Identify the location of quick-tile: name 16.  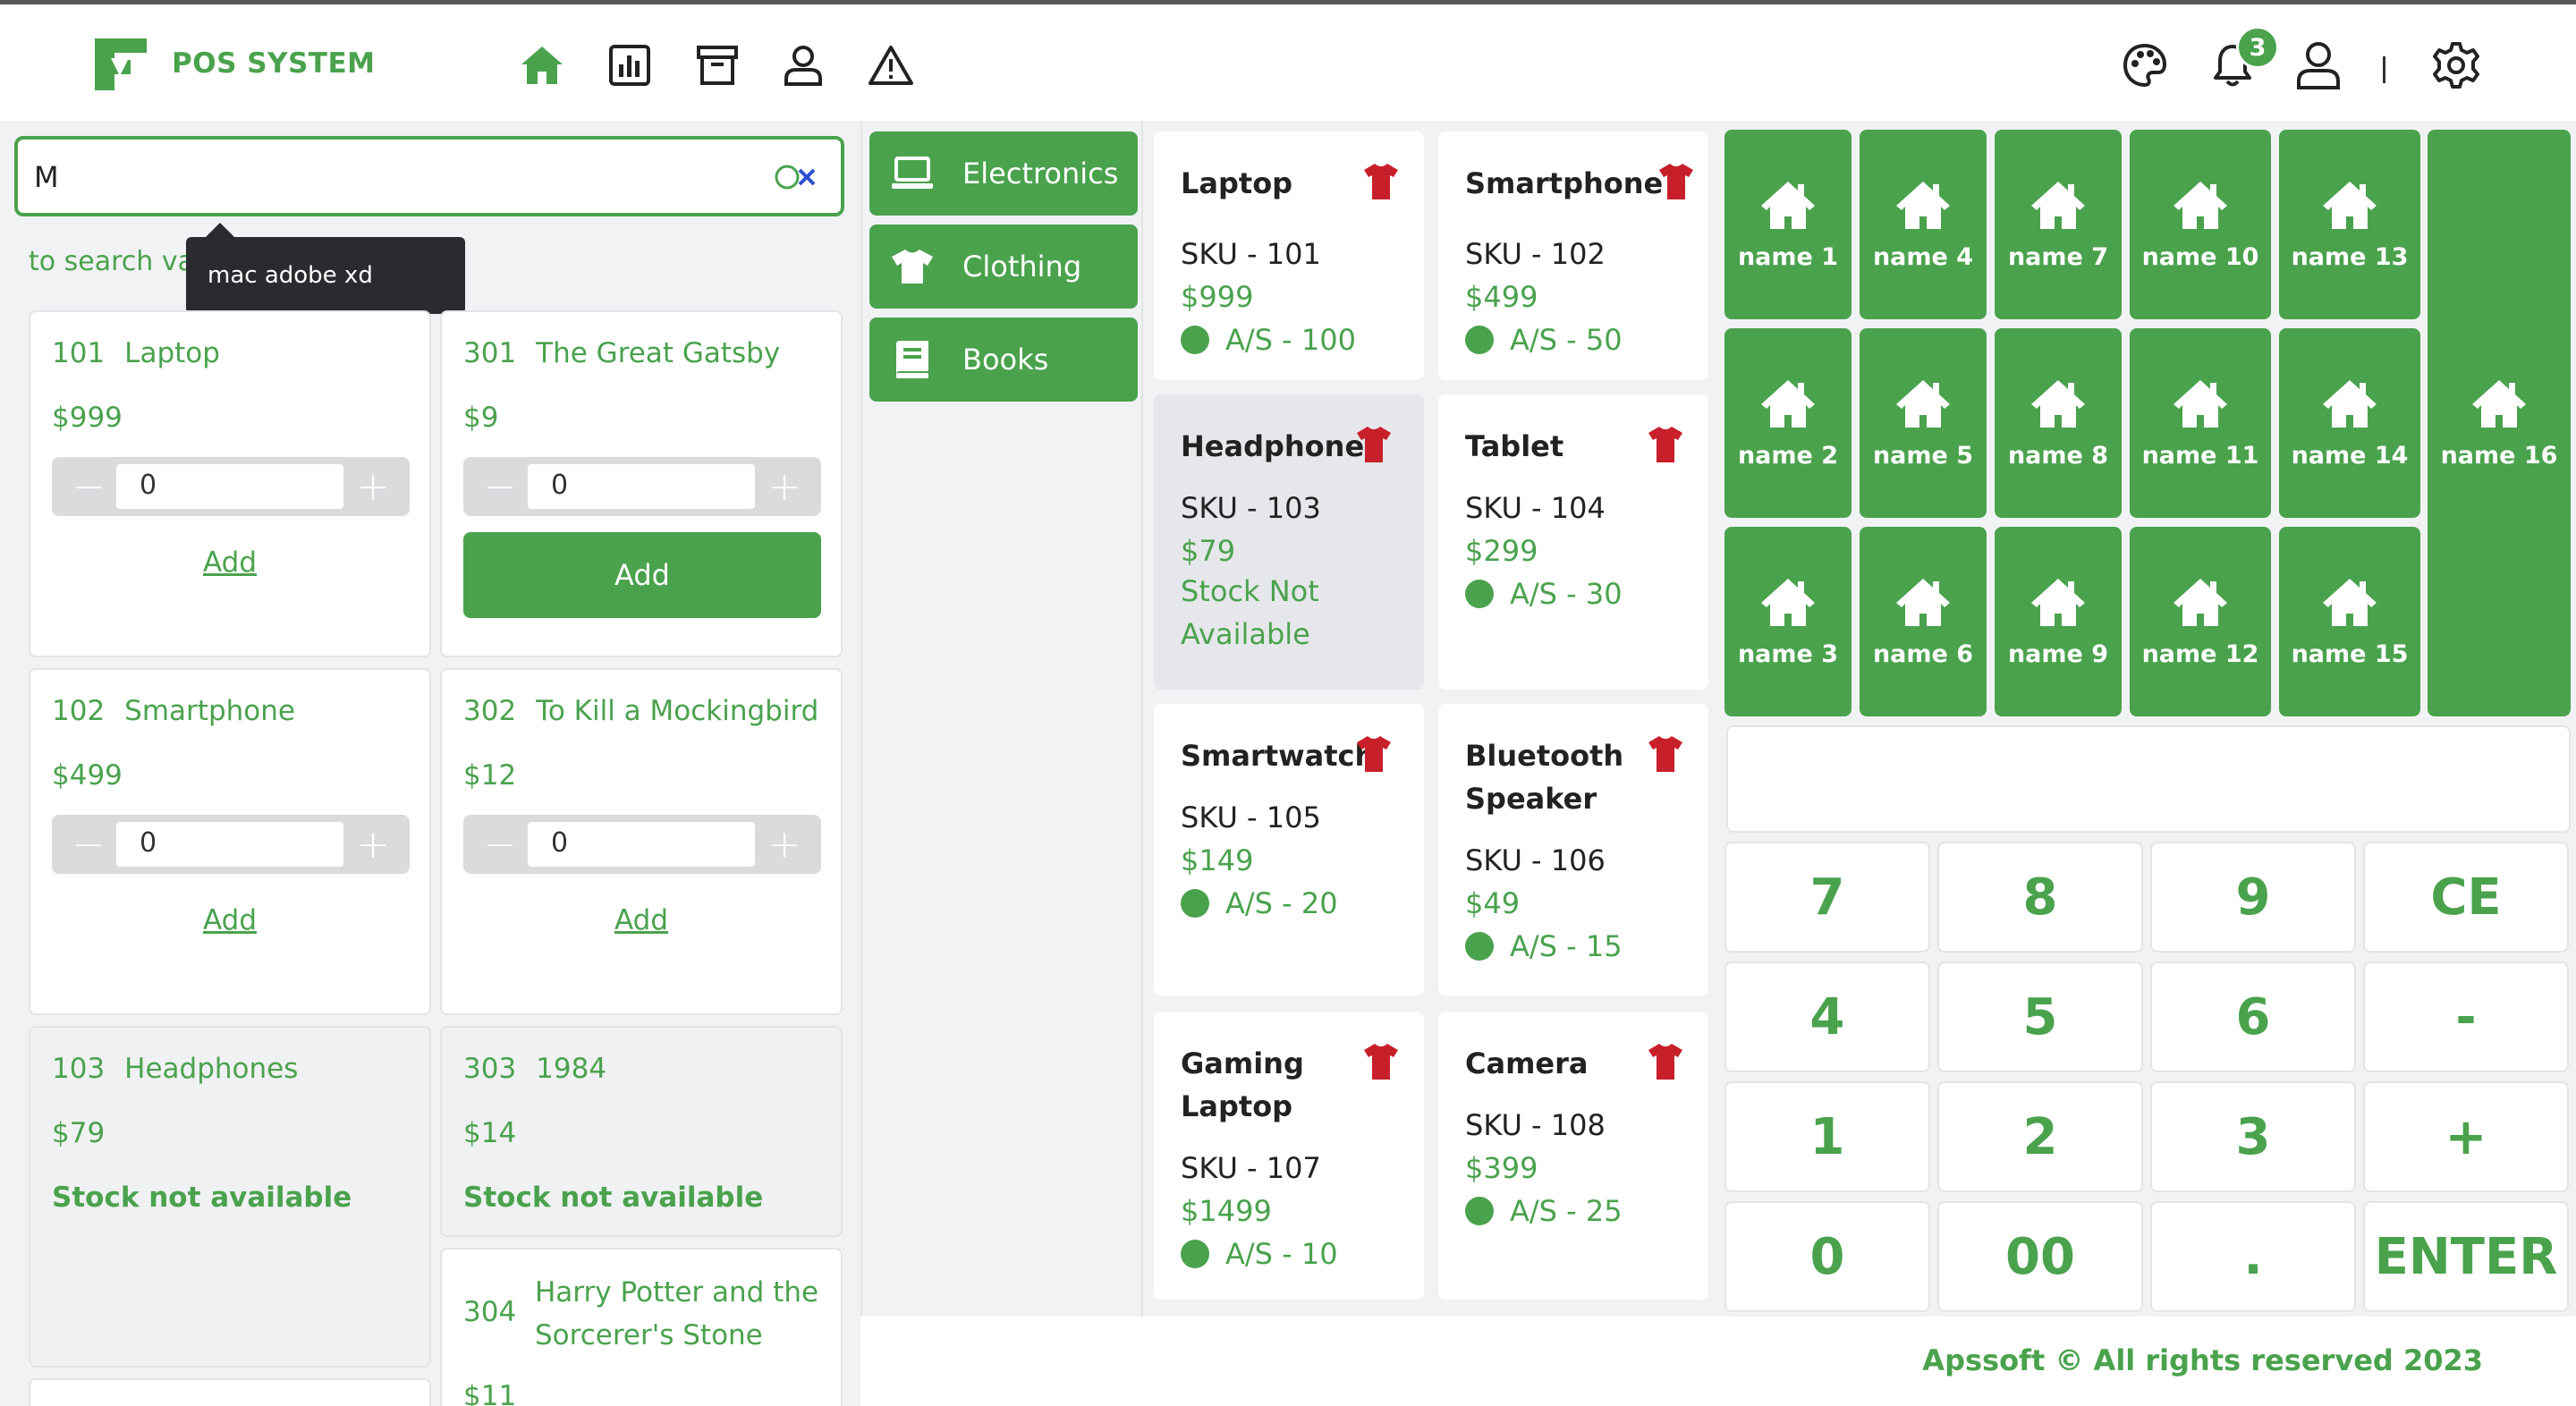
(2499, 423).